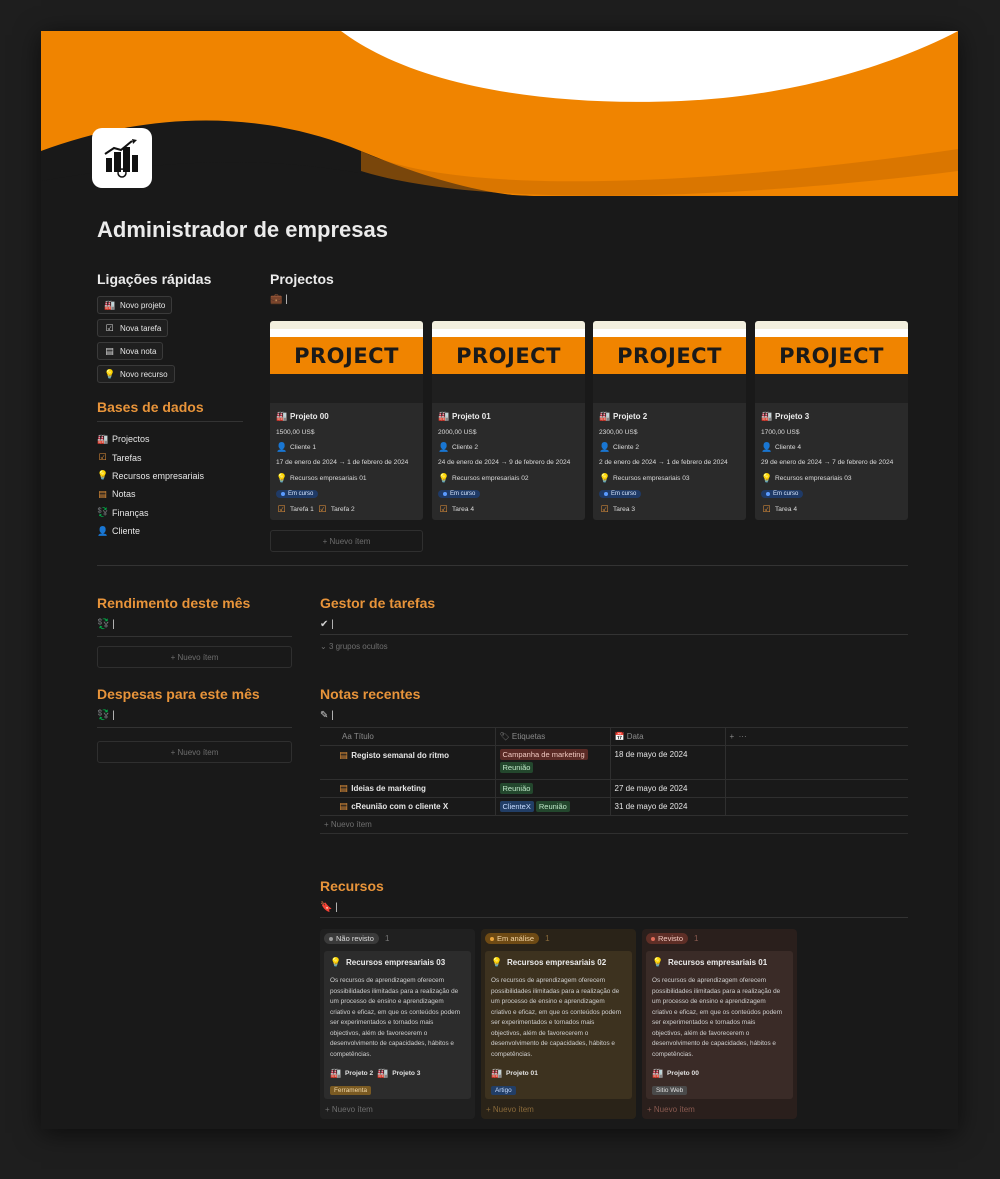  I want to click on status-badge: Não revisto, so click(351, 938).